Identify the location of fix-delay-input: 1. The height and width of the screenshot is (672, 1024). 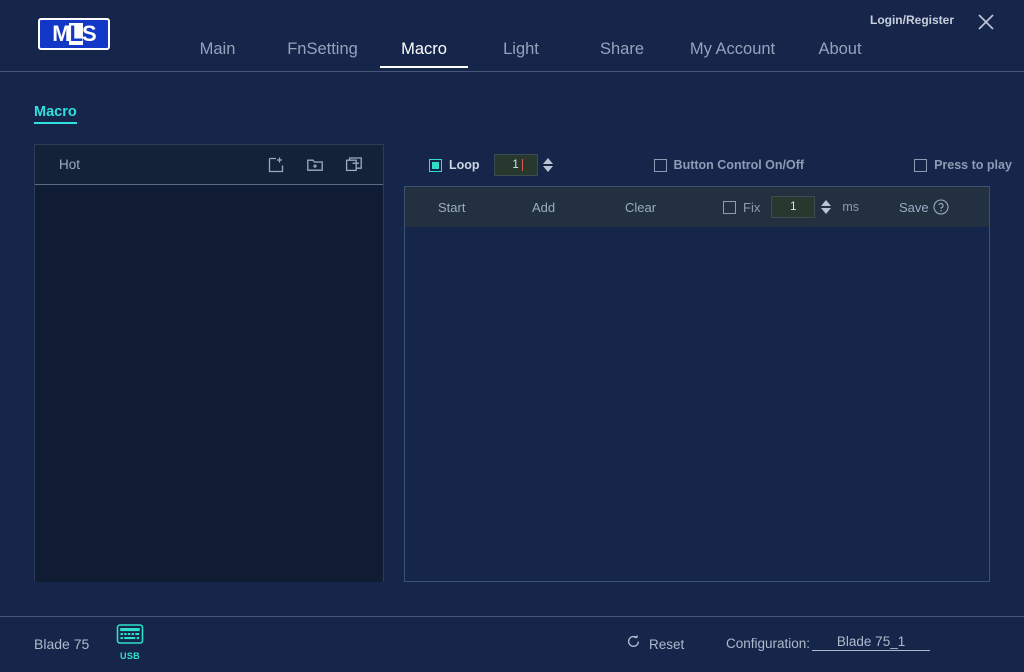
(793, 207).